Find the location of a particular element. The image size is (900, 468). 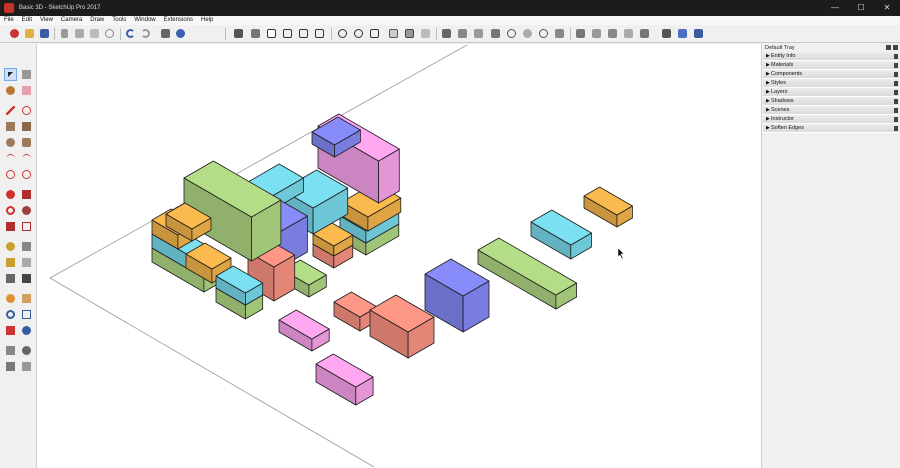

section-plane-icon is located at coordinates (446, 33).